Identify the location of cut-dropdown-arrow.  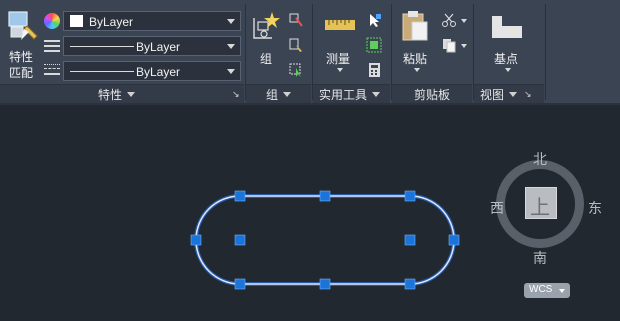
(464, 21).